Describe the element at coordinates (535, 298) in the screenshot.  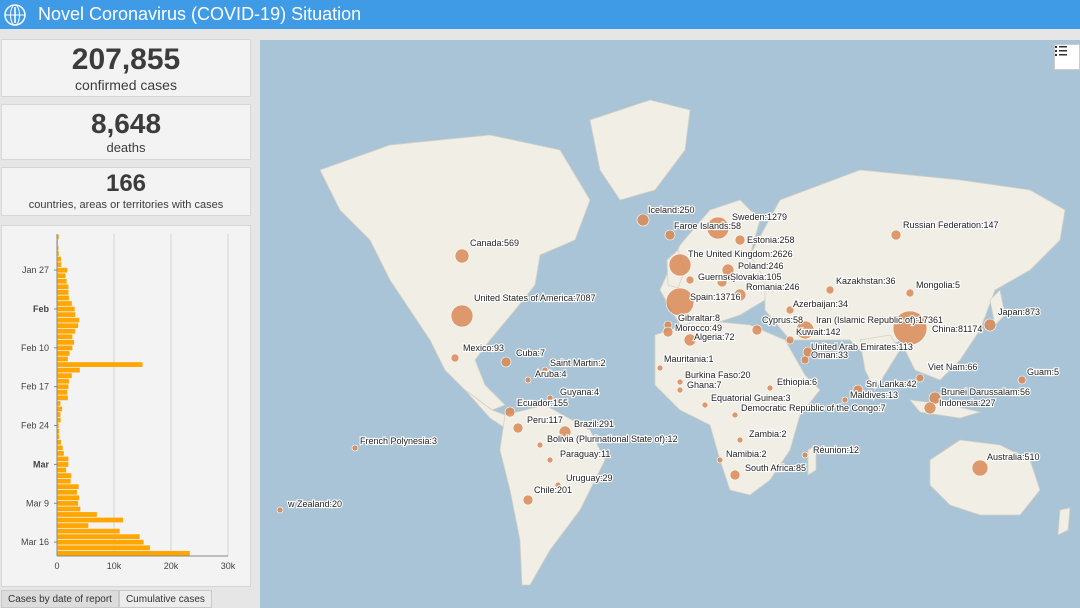
I see `country-label: United States of America:7087` at that location.